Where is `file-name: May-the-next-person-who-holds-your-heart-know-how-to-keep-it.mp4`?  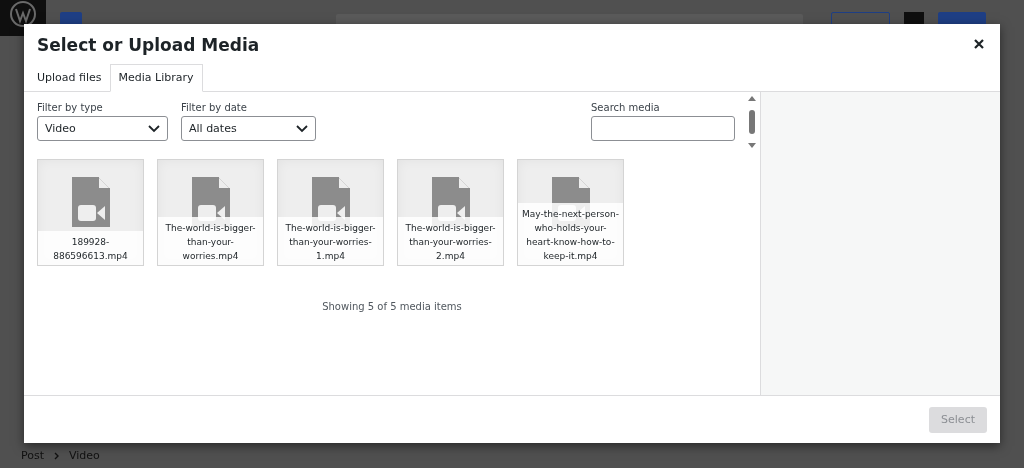 file-name: May-the-next-person-who-holds-your-heart-know-how-to-keep-it.mp4 is located at coordinates (570, 234).